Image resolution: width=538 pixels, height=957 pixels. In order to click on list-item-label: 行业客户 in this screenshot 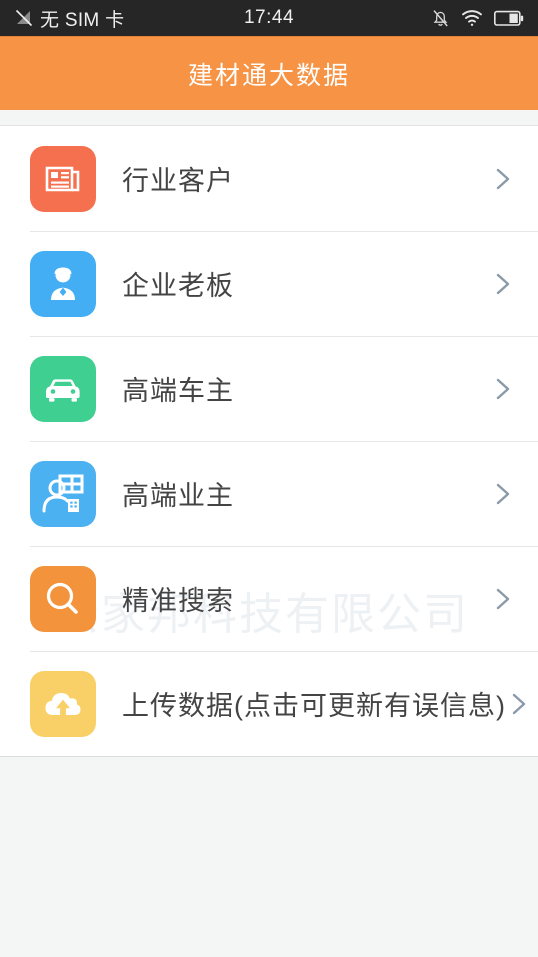, I will do `click(178, 181)`.